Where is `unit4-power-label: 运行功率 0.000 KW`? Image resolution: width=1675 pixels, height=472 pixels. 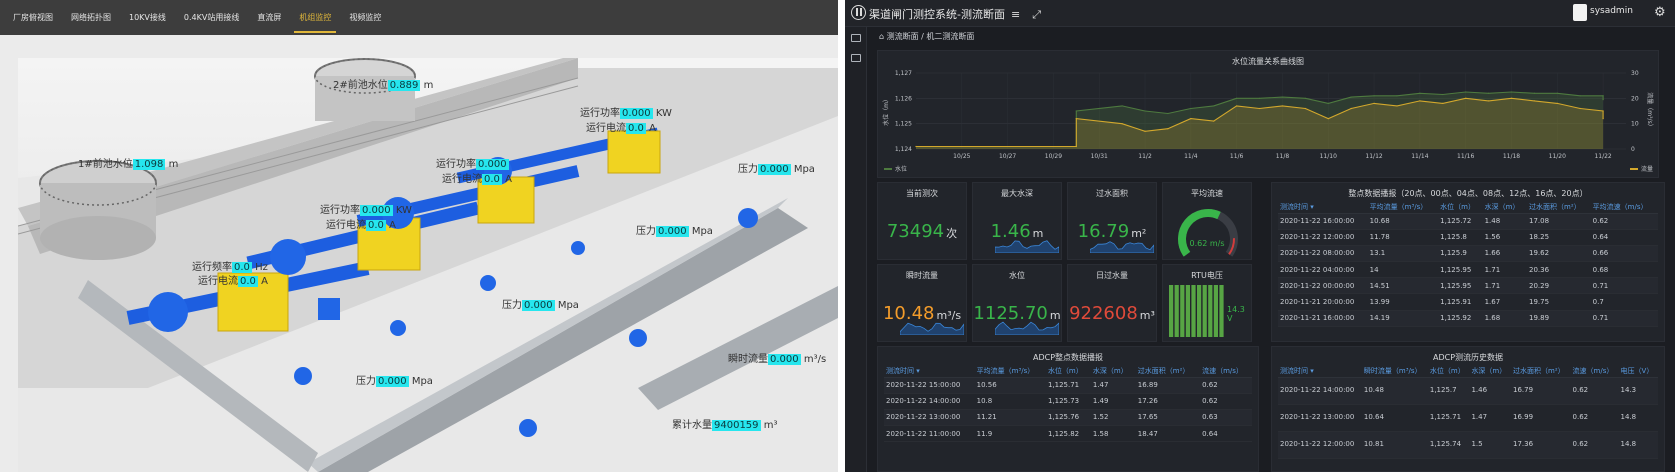
unit4-power-label: 运行功率 0.000 KW is located at coordinates (626, 111).